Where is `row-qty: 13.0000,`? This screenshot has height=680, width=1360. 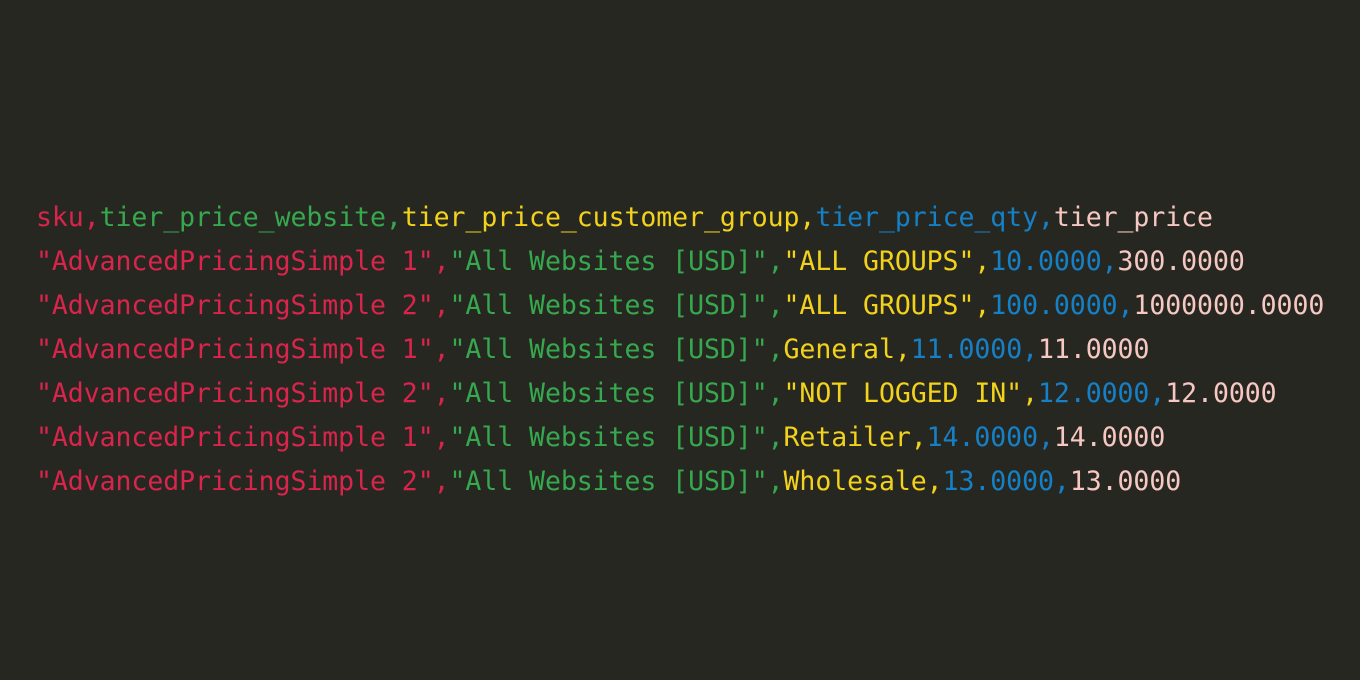
row-qty: 13.0000, is located at coordinates (1006, 481).